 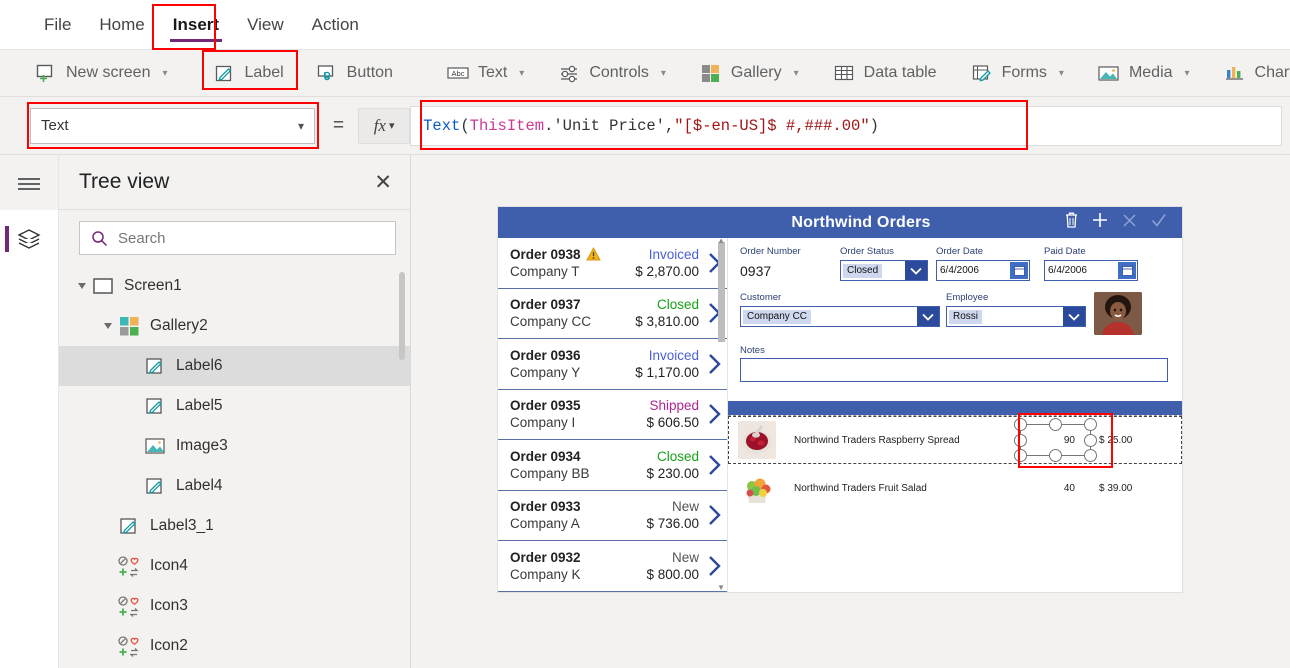 I want to click on formula-token-punct: (, so click(x=465, y=125).